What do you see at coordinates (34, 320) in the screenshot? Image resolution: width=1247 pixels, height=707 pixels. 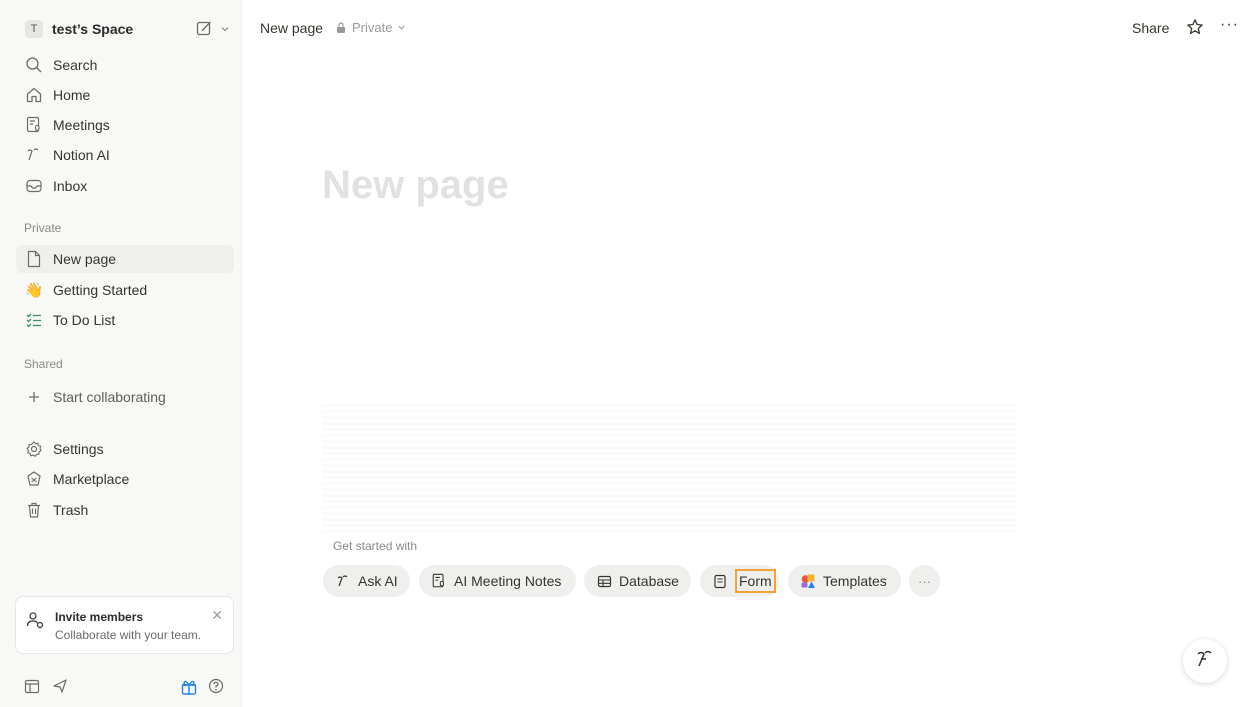 I see `todo-list-icon` at bounding box center [34, 320].